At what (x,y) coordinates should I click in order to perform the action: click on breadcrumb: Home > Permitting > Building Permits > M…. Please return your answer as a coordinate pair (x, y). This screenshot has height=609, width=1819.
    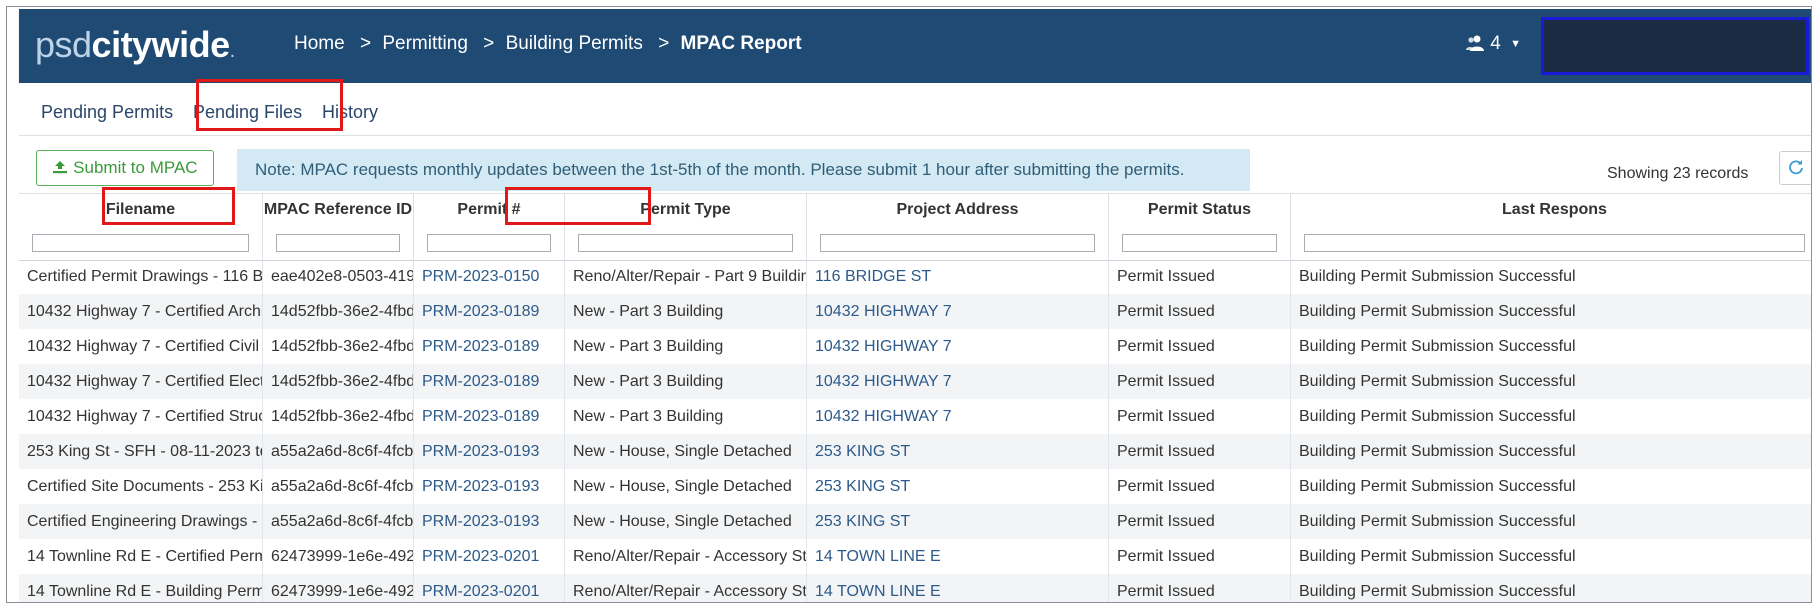
    Looking at the image, I should click on (548, 44).